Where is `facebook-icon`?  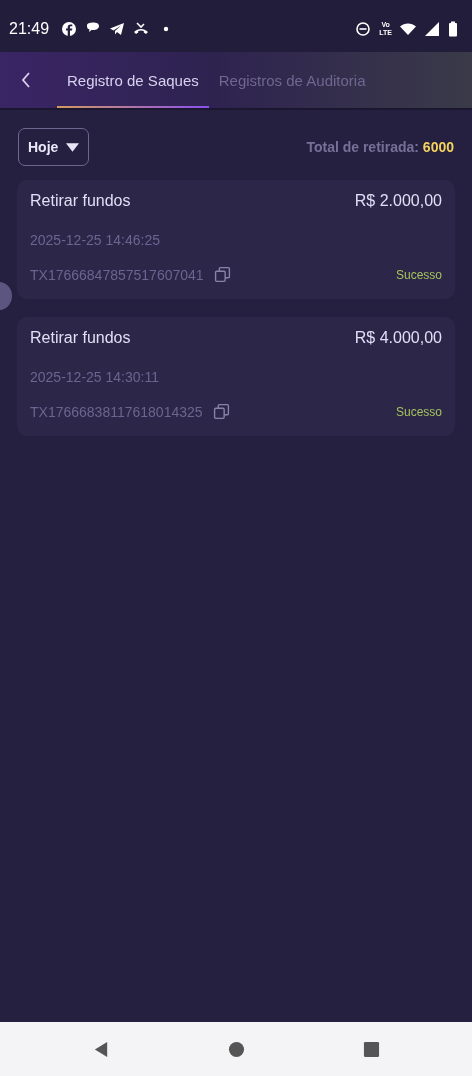 facebook-icon is located at coordinates (69, 29).